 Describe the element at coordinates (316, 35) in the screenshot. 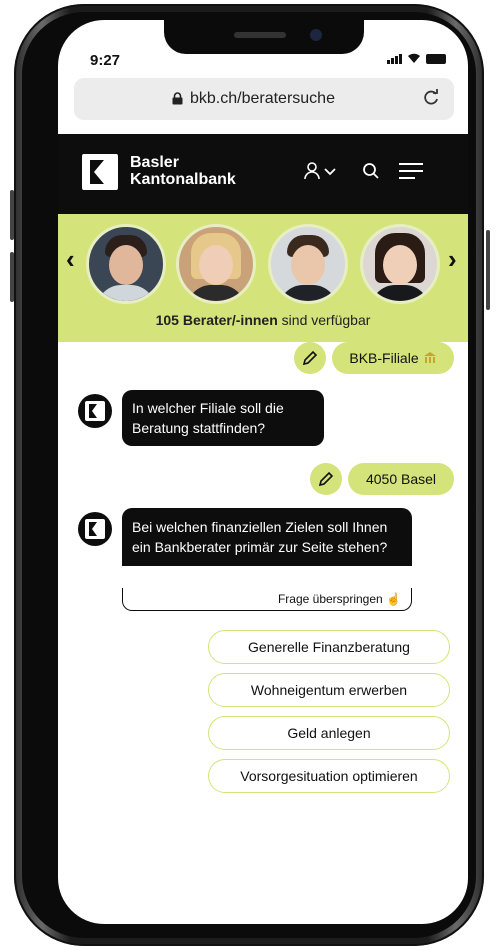

I see `camera` at that location.